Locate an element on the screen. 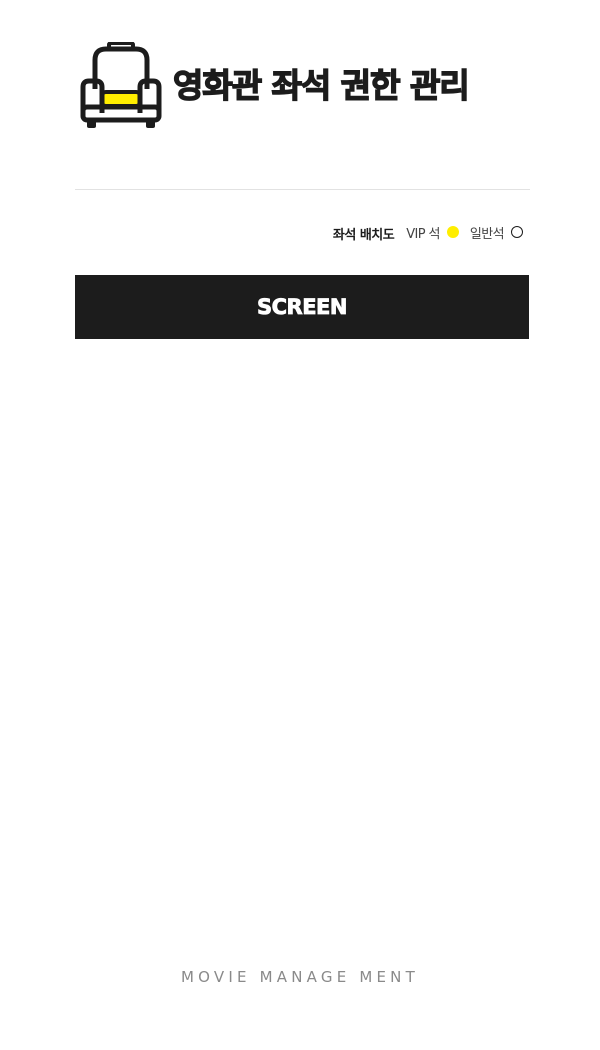  screen-label: SCREEN is located at coordinates (302, 307).